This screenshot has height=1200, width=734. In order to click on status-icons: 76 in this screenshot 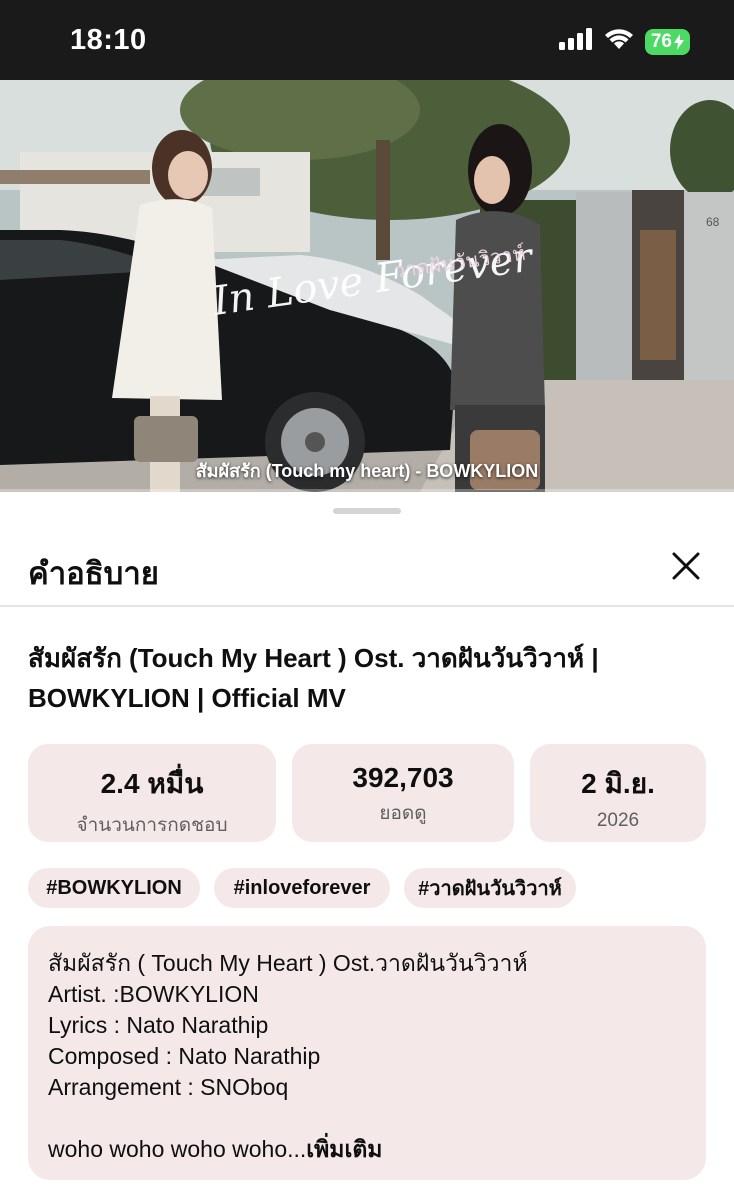, I will do `click(624, 41)`.